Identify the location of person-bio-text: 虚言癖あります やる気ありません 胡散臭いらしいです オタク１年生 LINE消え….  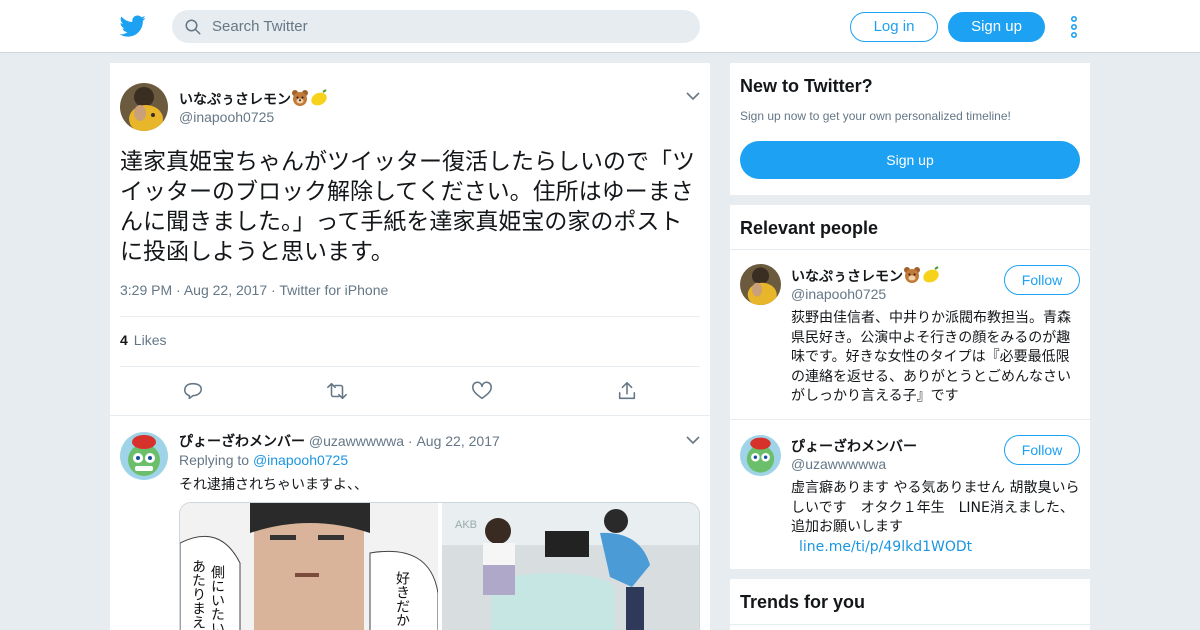
(935, 507).